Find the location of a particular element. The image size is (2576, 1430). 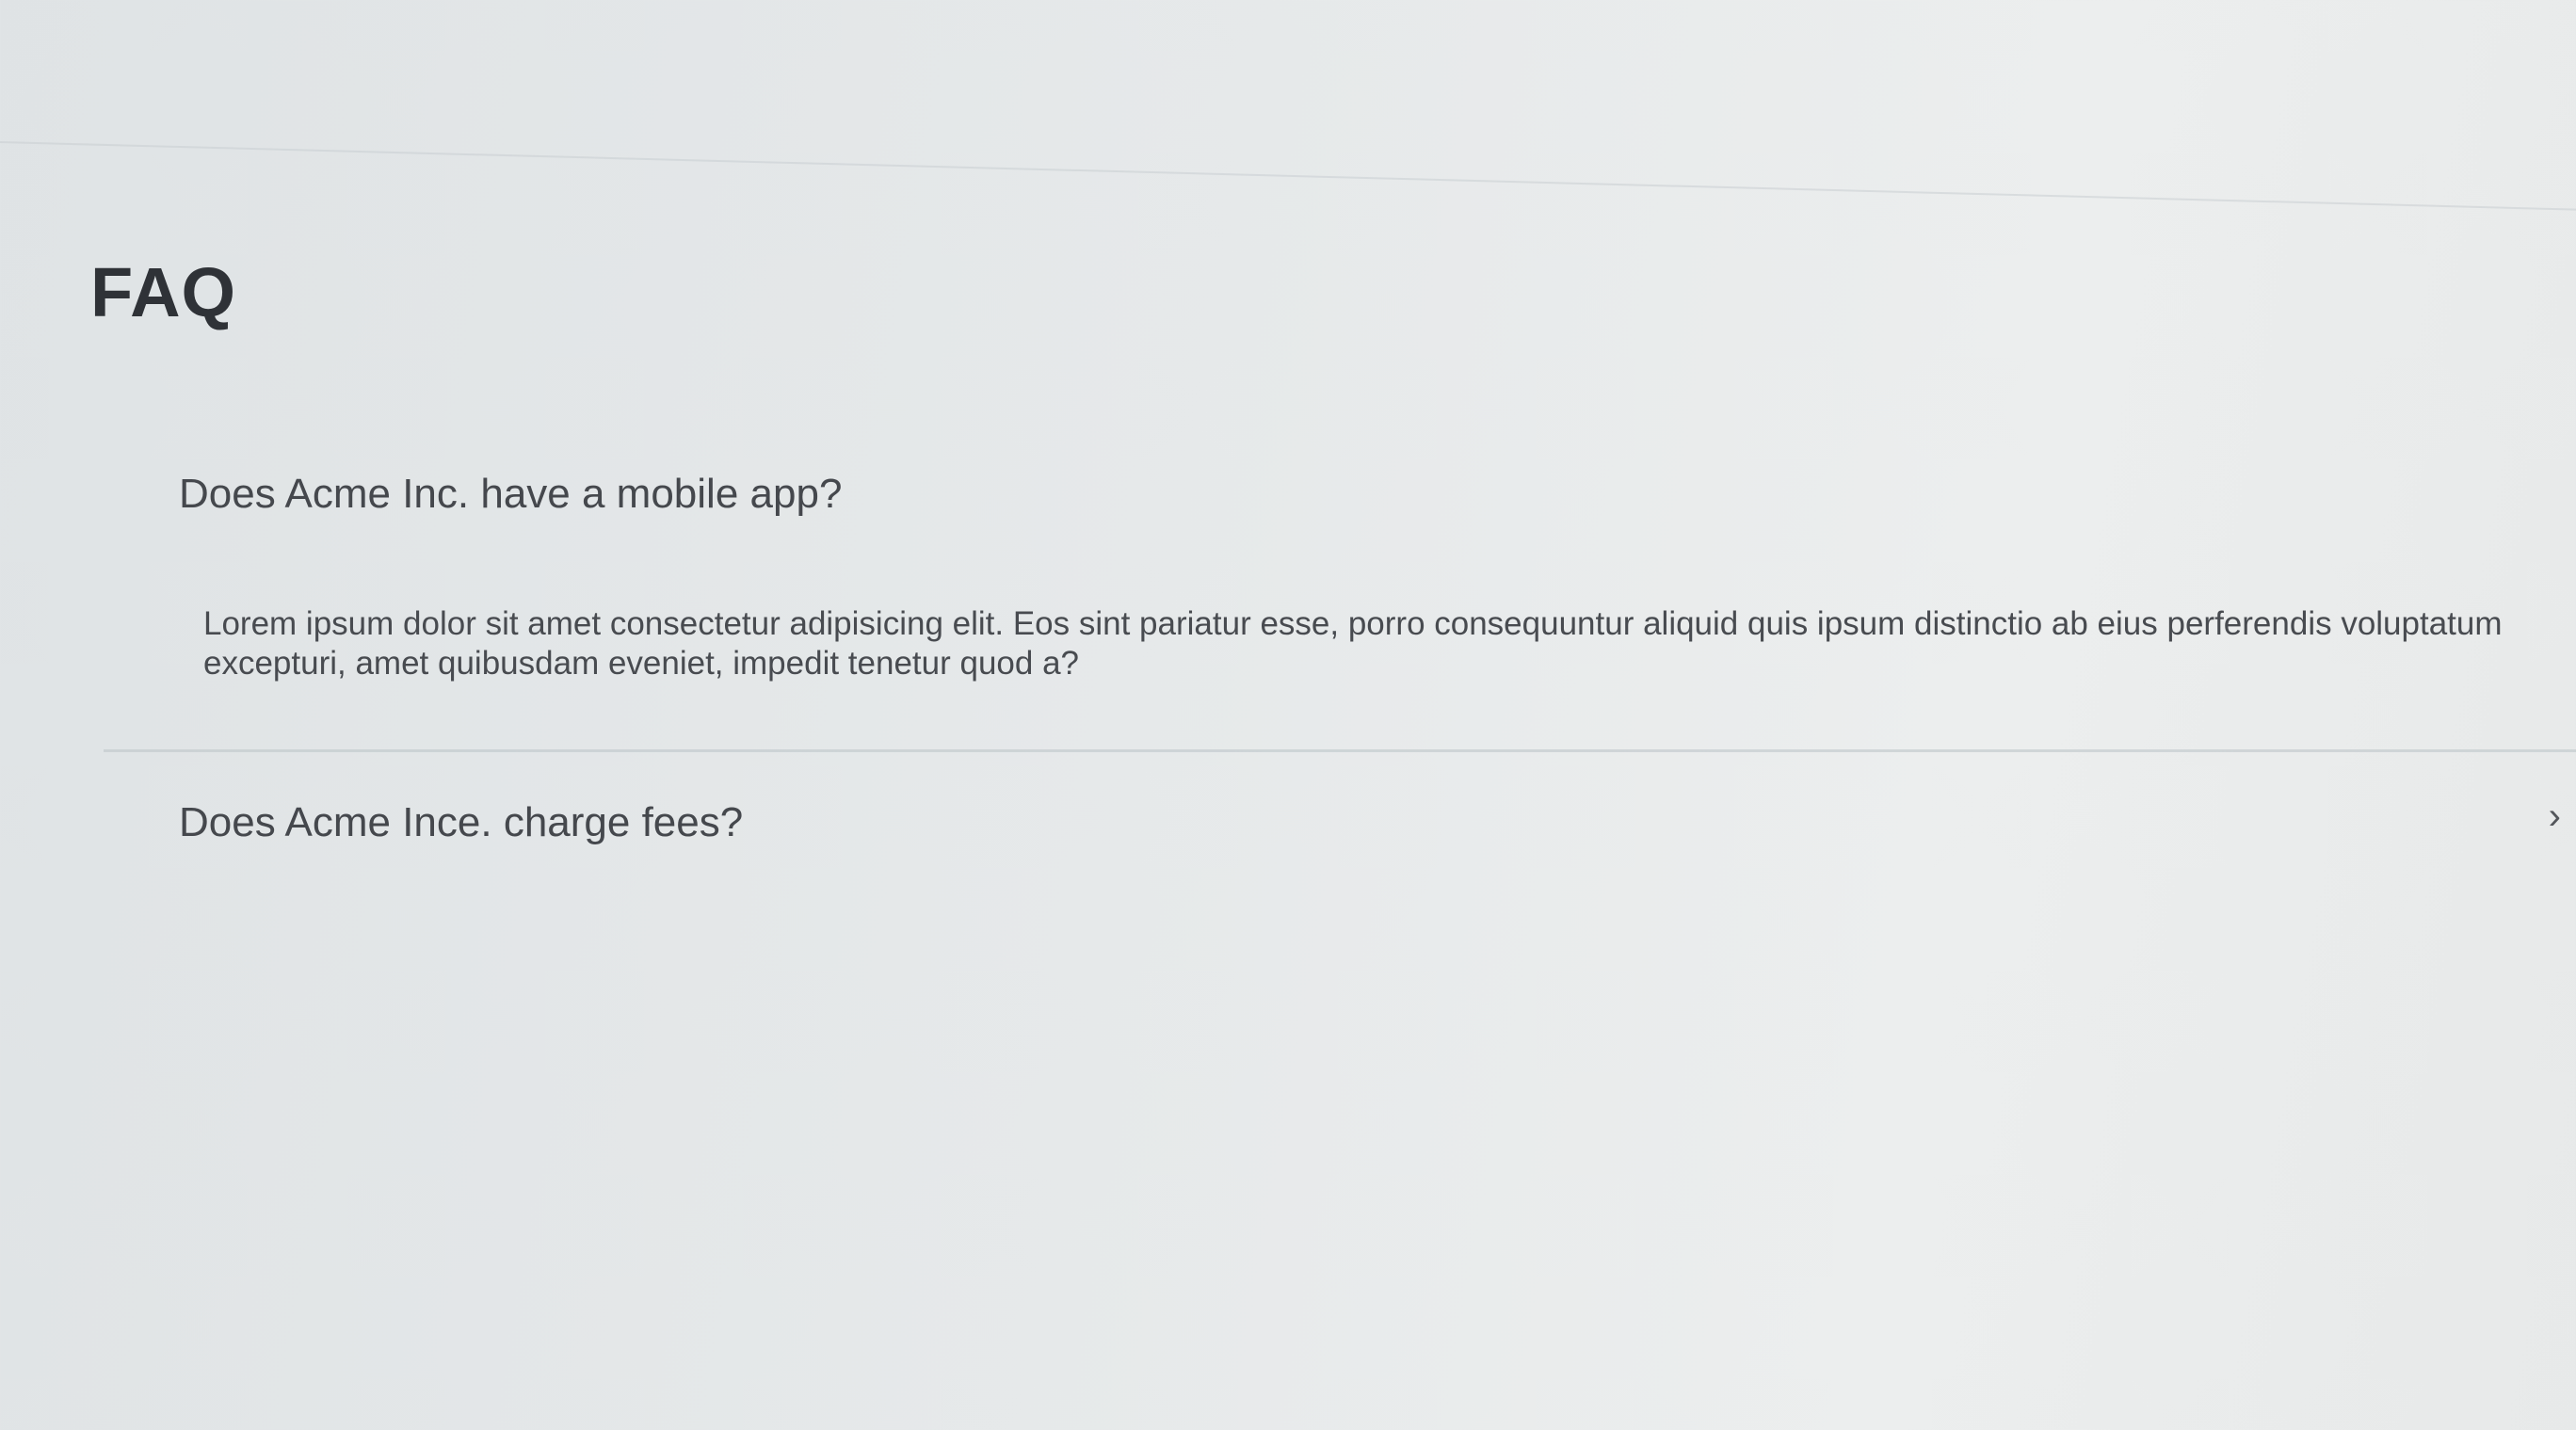

chevron-right-icon: › is located at coordinates (2555, 817).